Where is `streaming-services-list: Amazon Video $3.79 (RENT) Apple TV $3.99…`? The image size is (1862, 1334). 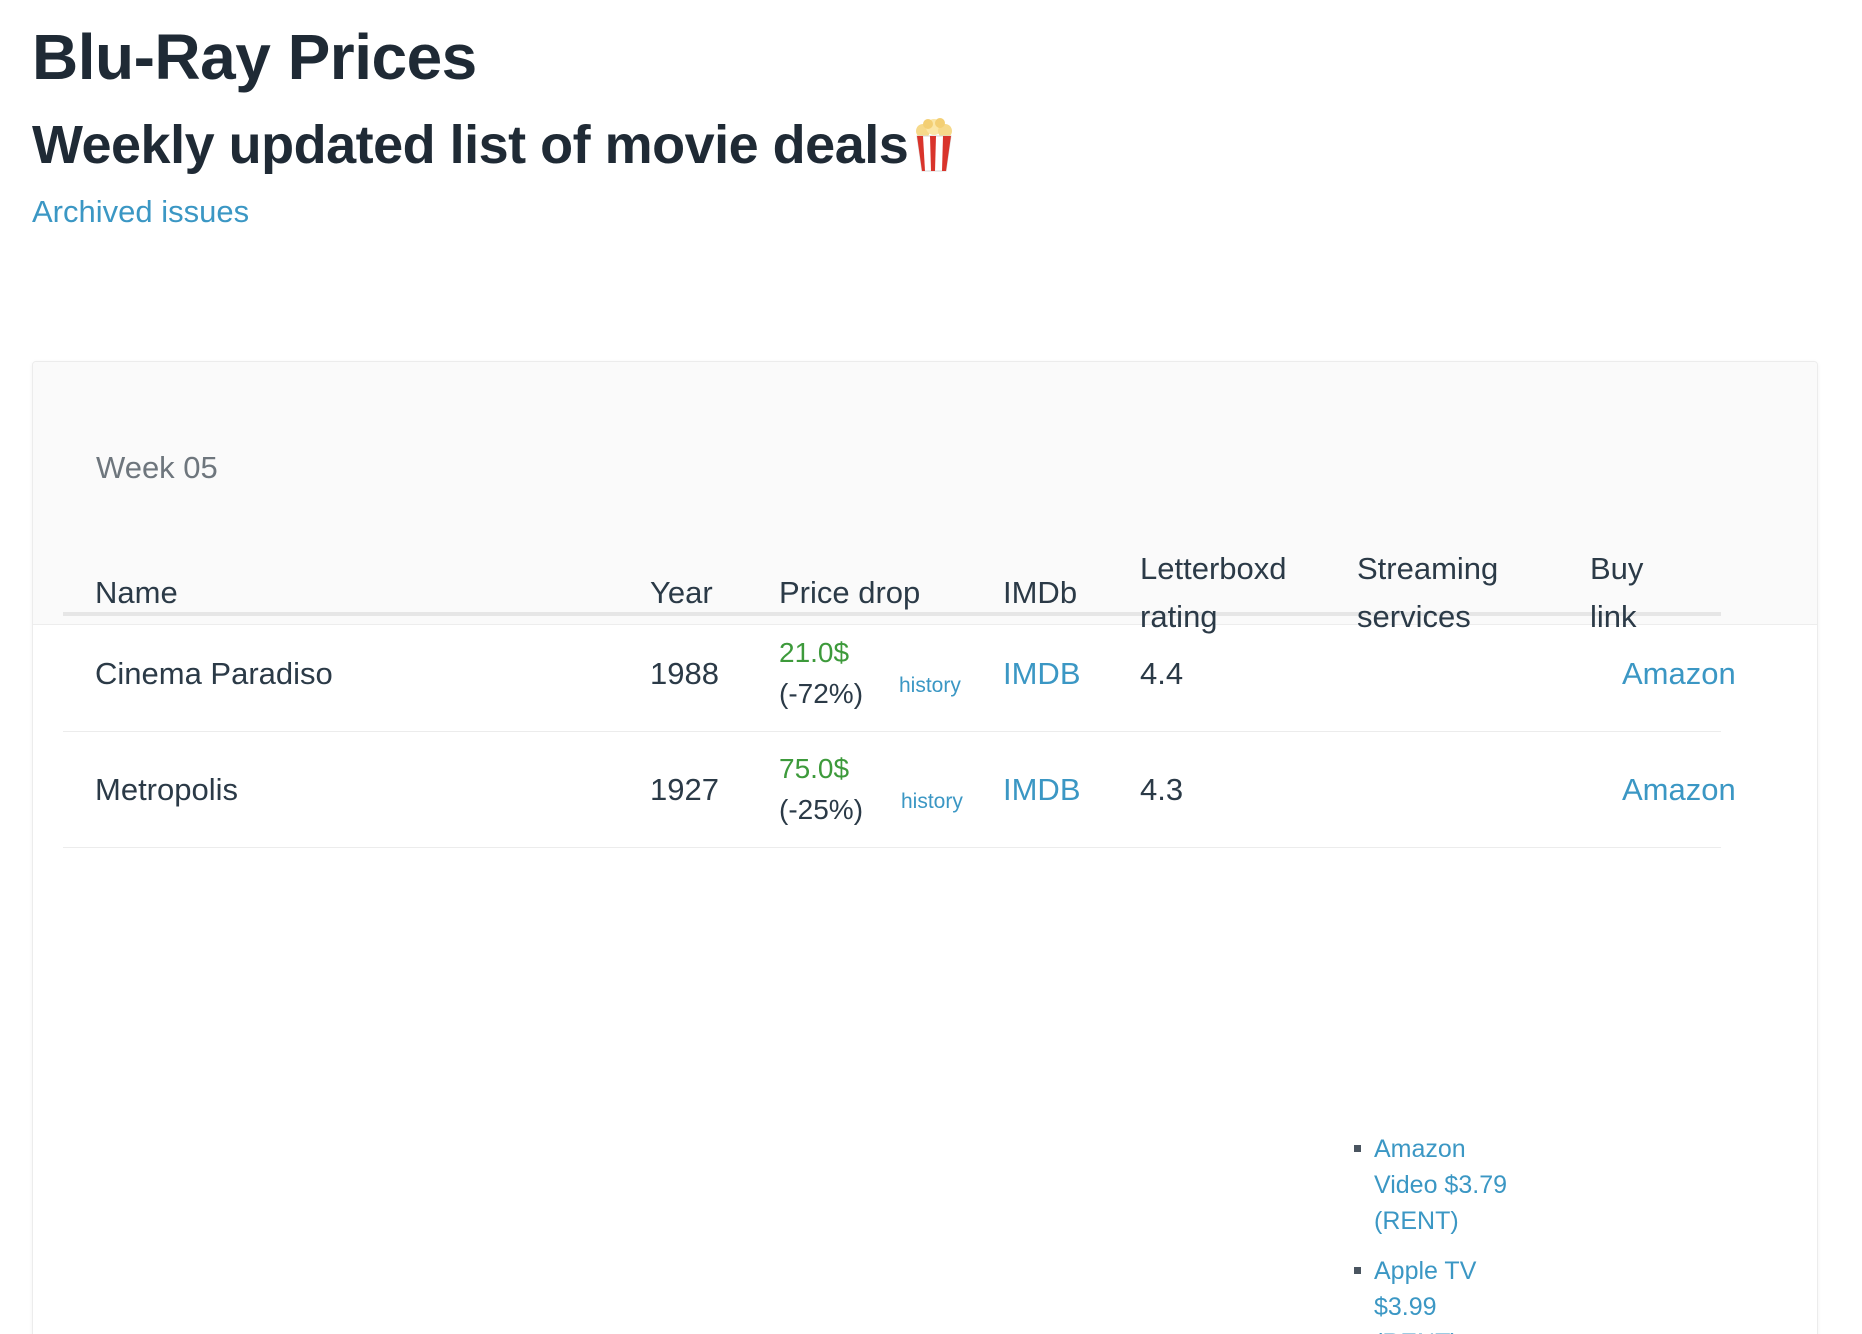 streaming-services-list: Amazon Video $3.79 (RENT) Apple TV $3.99… is located at coordinates (1452, 1232).